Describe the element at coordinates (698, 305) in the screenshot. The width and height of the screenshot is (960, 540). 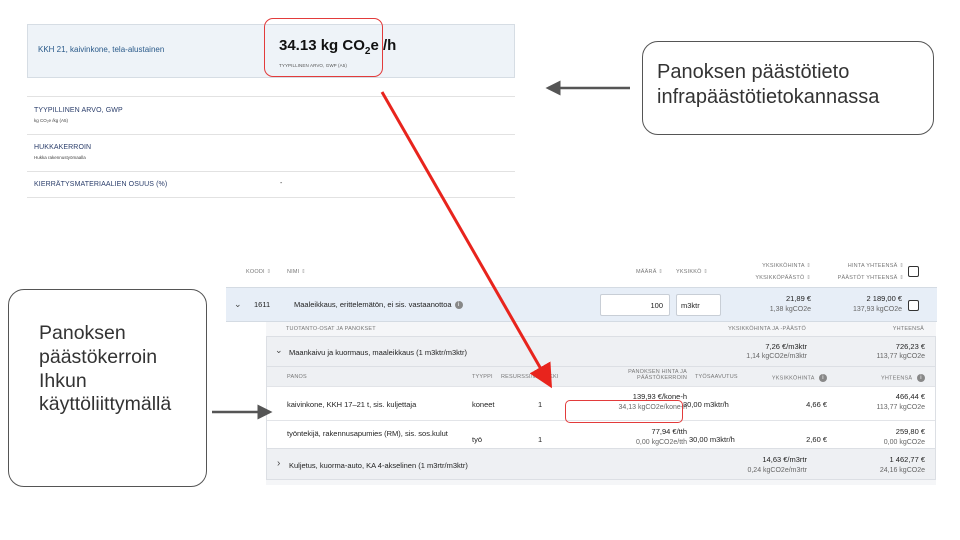
I see `unit-select: m3ktr` at that location.